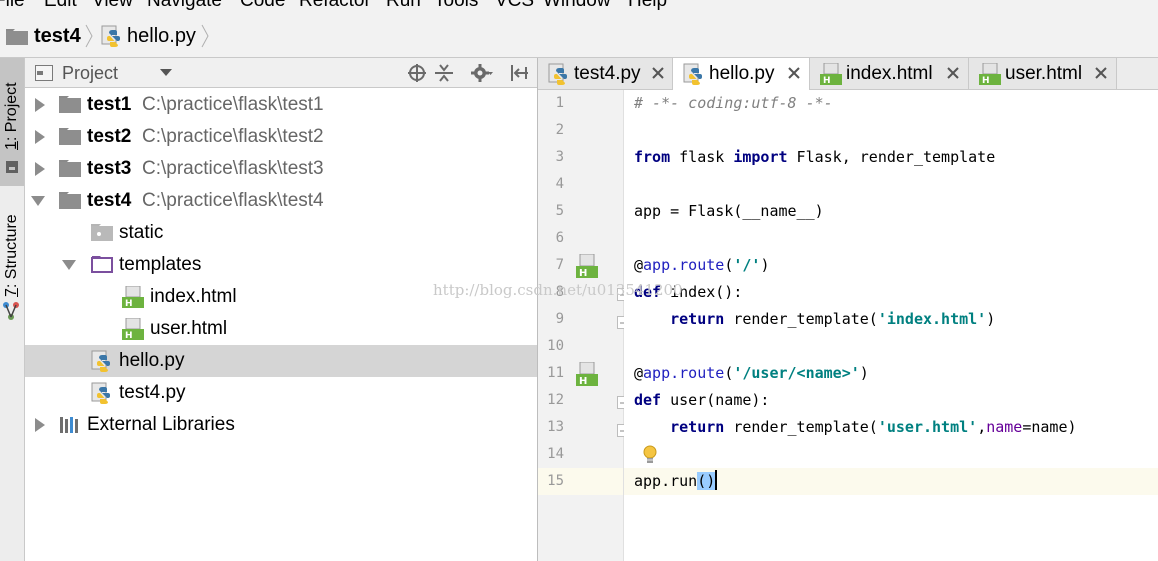 Image resolution: width=1158 pixels, height=561 pixels. What do you see at coordinates (702, 157) in the screenshot?
I see `code-token: flask` at bounding box center [702, 157].